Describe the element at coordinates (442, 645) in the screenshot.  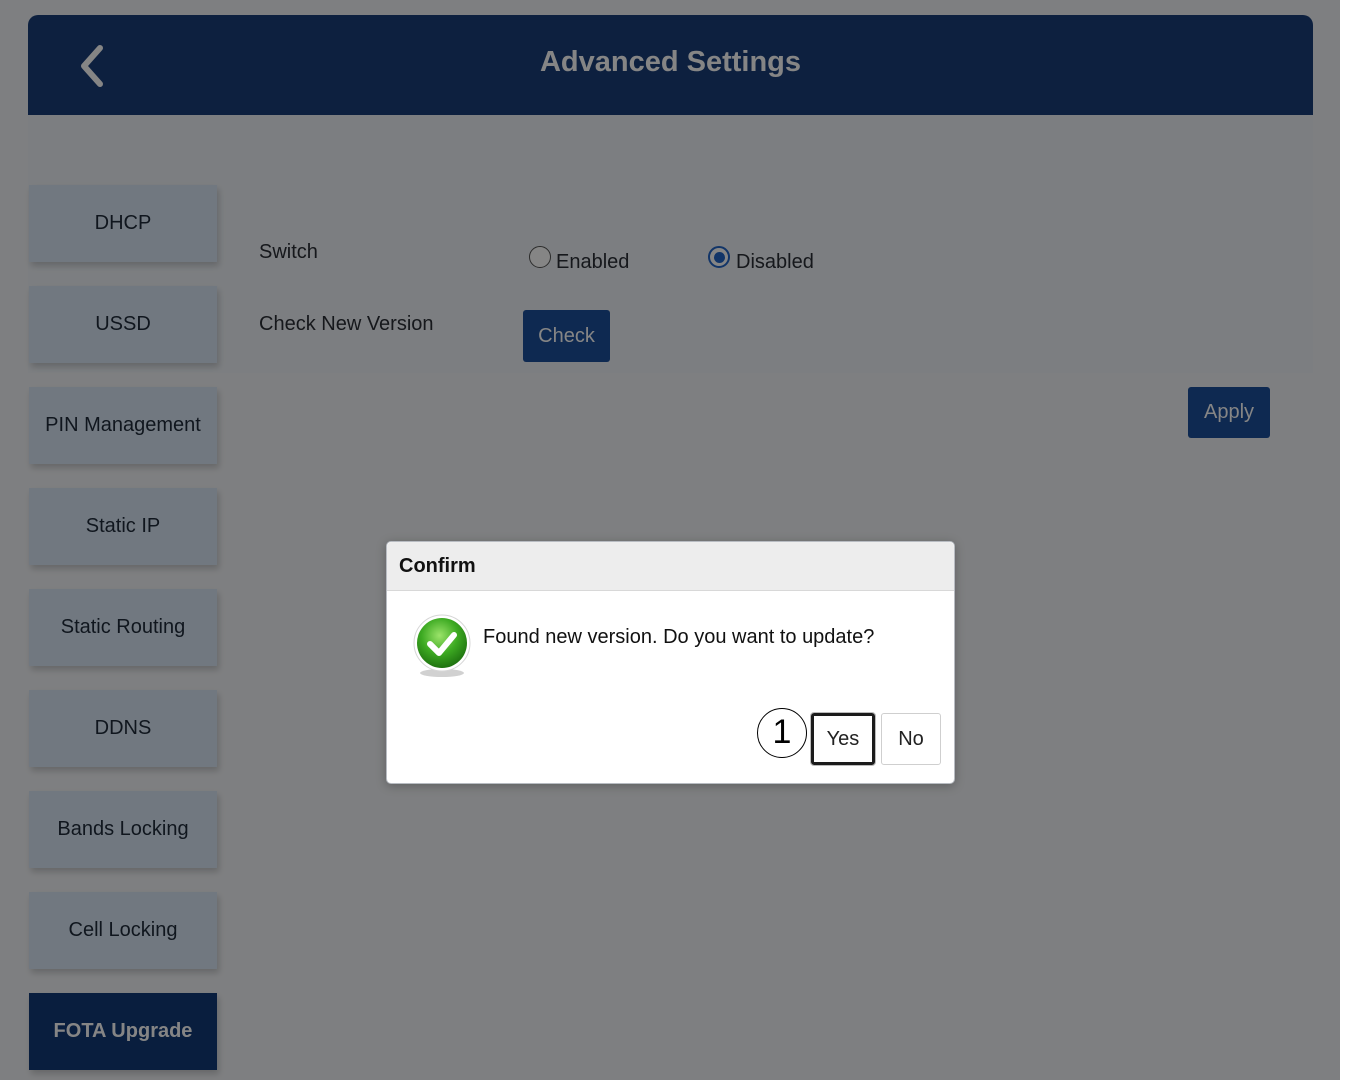
I see `success-check-icon` at that location.